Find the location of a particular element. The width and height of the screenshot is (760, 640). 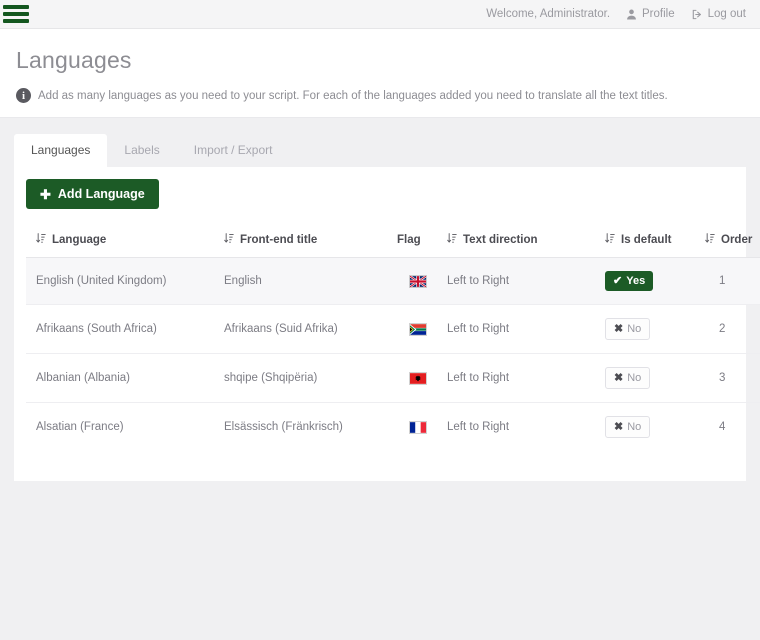

column-header-flag: Flag is located at coordinates (418, 242).